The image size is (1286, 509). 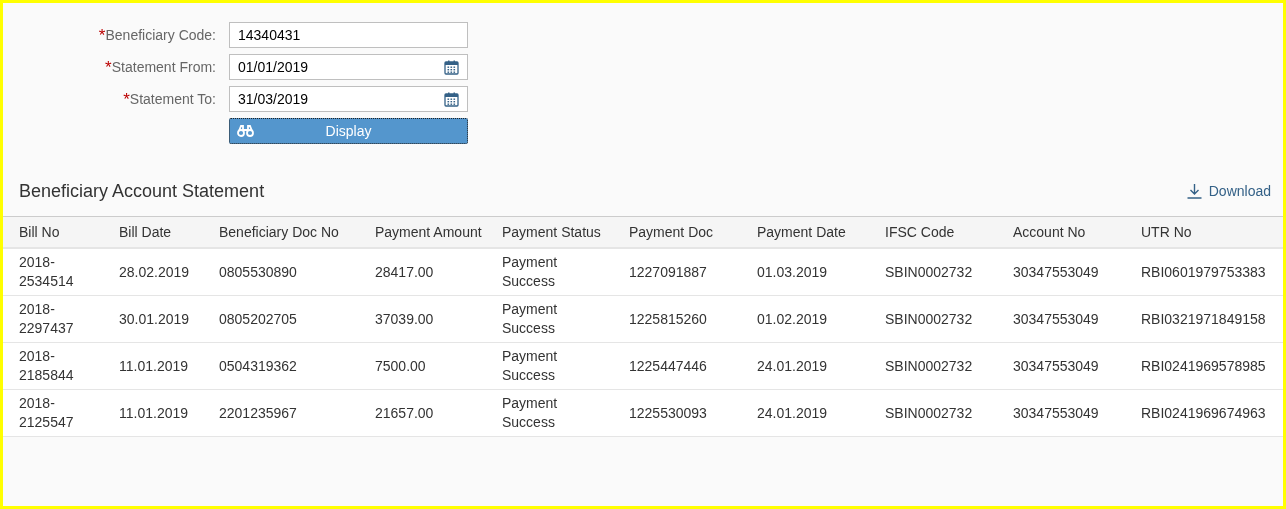 I want to click on table-cell-text: RBI0601979753383, so click(x=1203, y=272).